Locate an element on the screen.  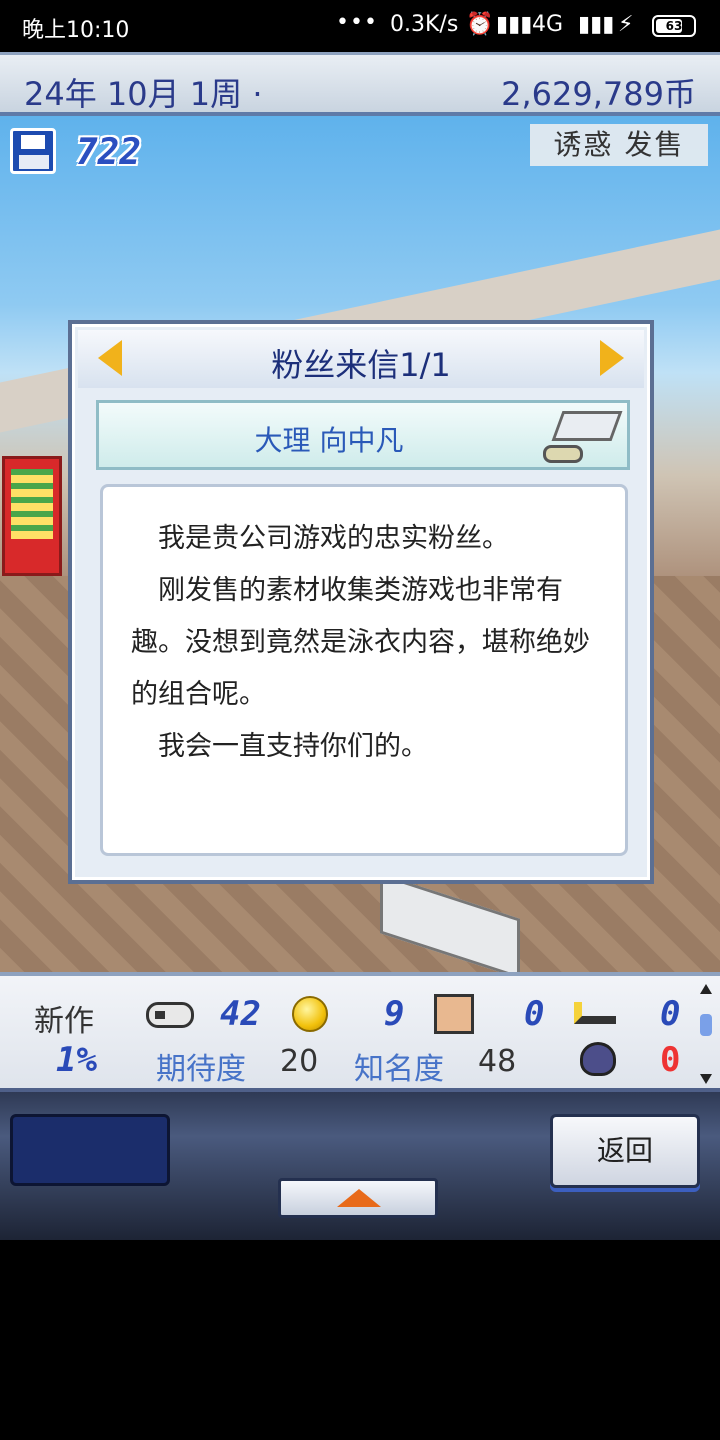
back-button: 返回 is located at coordinates (625, 1151).